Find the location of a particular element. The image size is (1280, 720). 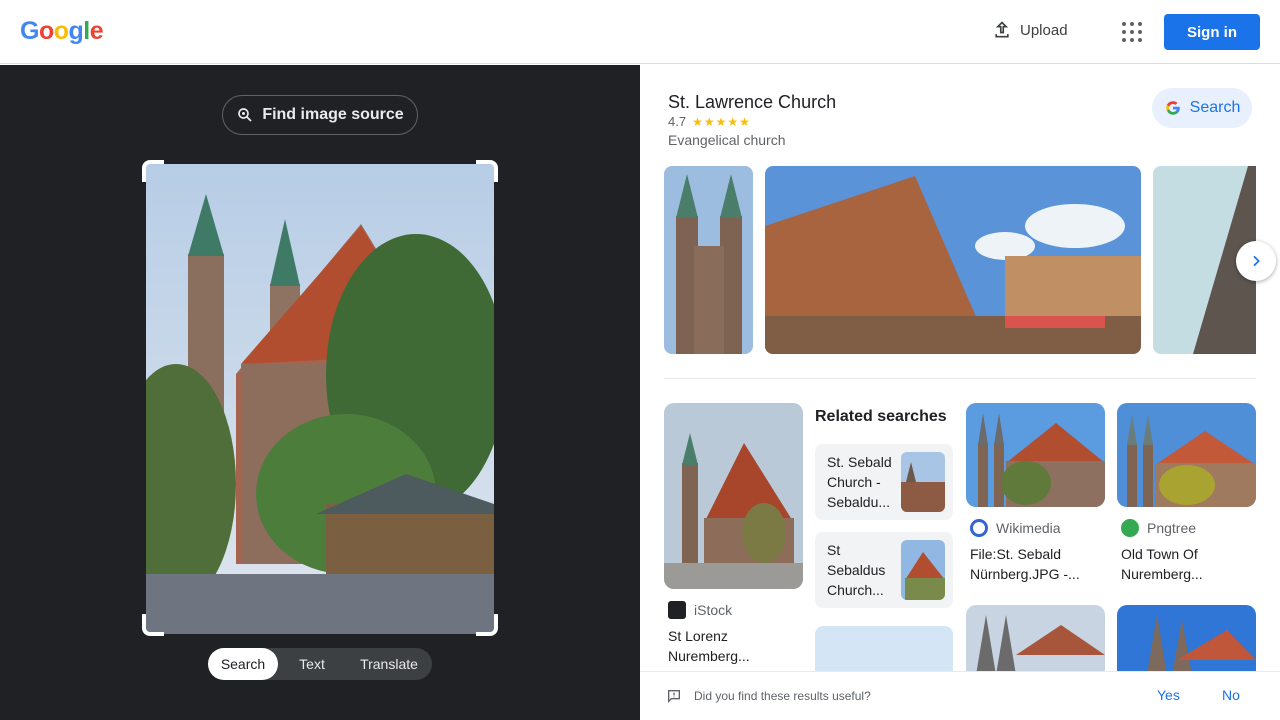

rating-stars: ★★★★★ is located at coordinates (721, 121).